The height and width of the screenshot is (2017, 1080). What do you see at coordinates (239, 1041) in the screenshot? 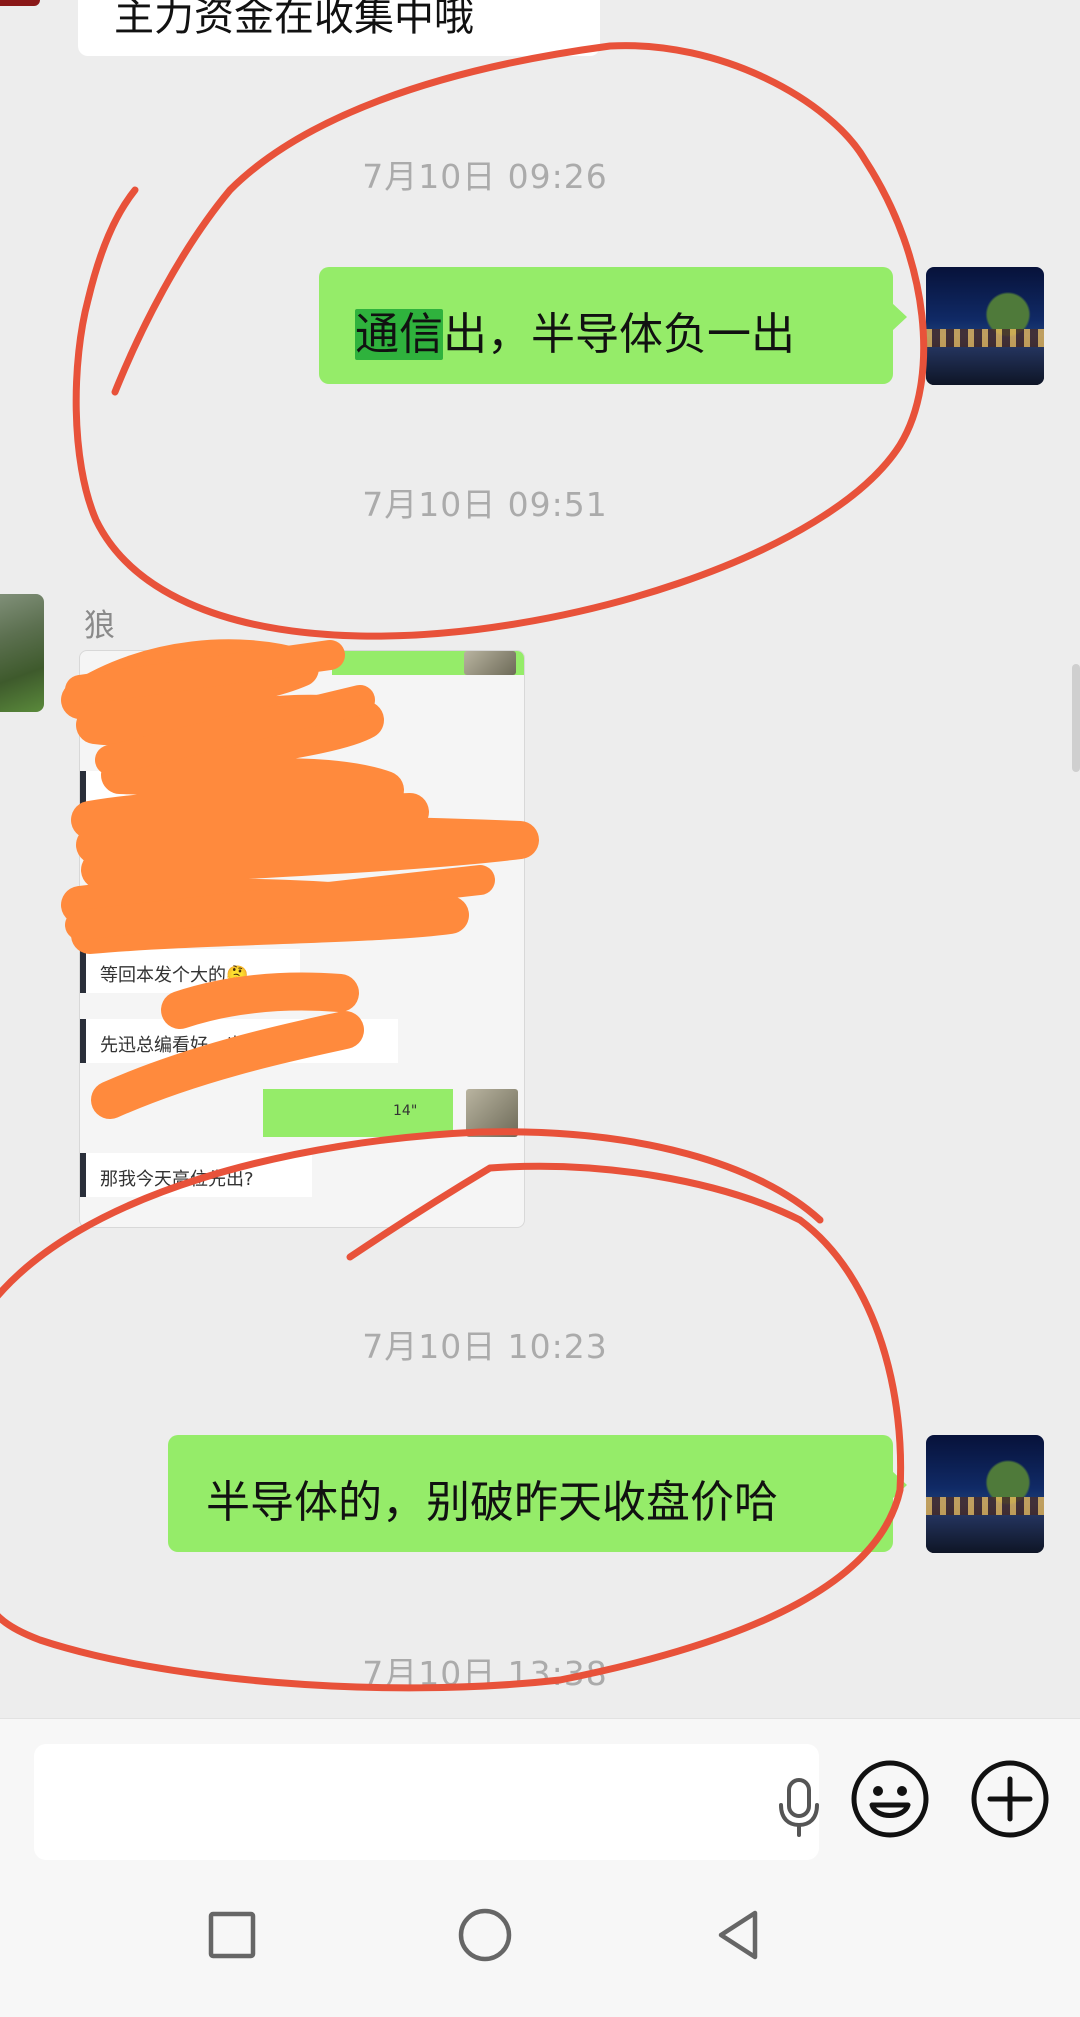
I see `image-row: 先迅总编看好，出啊?` at bounding box center [239, 1041].